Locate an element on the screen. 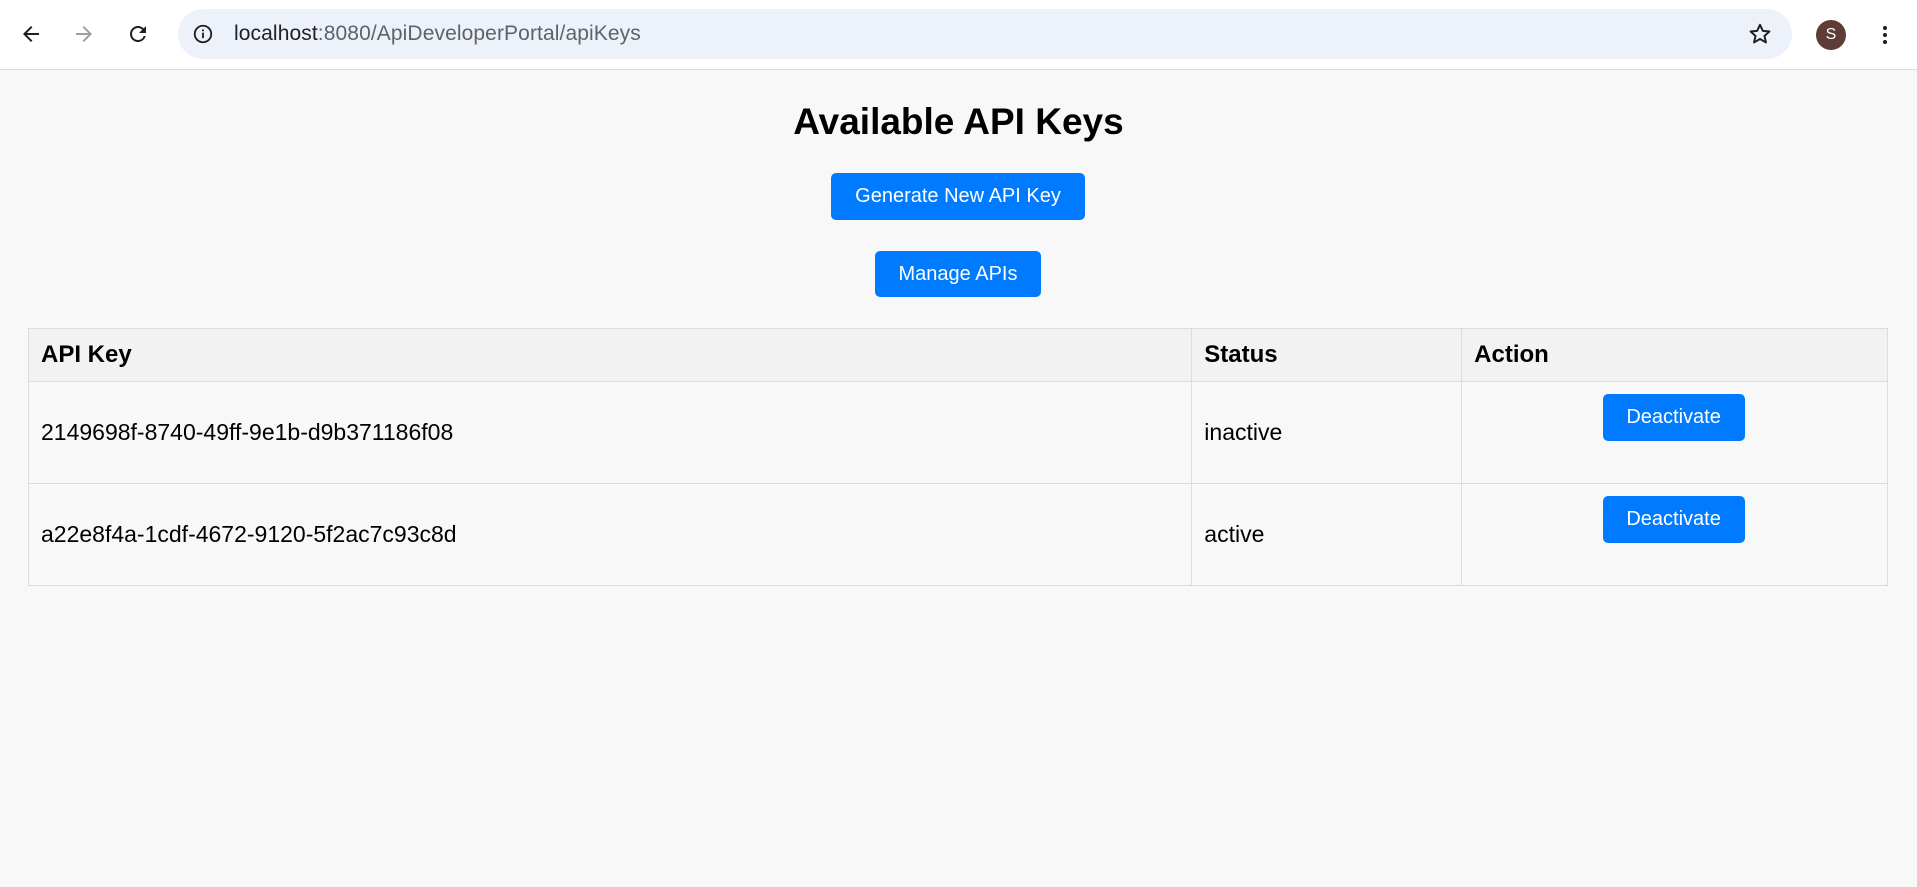  back-button is located at coordinates (31, 34).